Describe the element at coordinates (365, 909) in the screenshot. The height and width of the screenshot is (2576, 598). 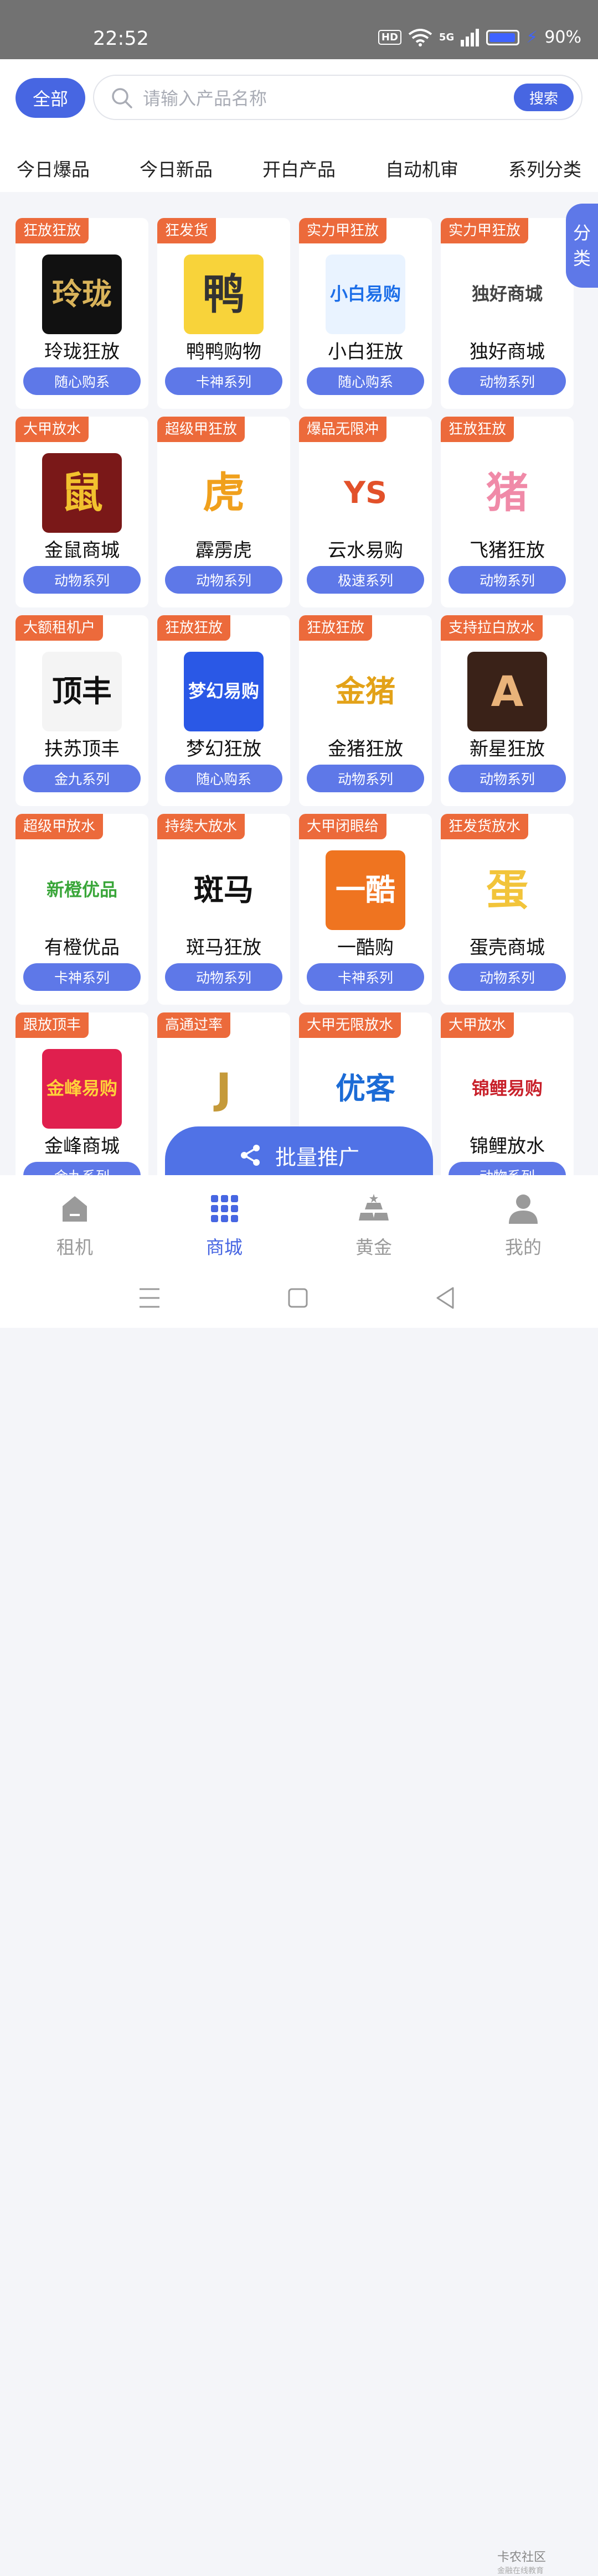
I see `product-card: 大甲闭眼给 一酷 一酷购 卡神系列` at that location.